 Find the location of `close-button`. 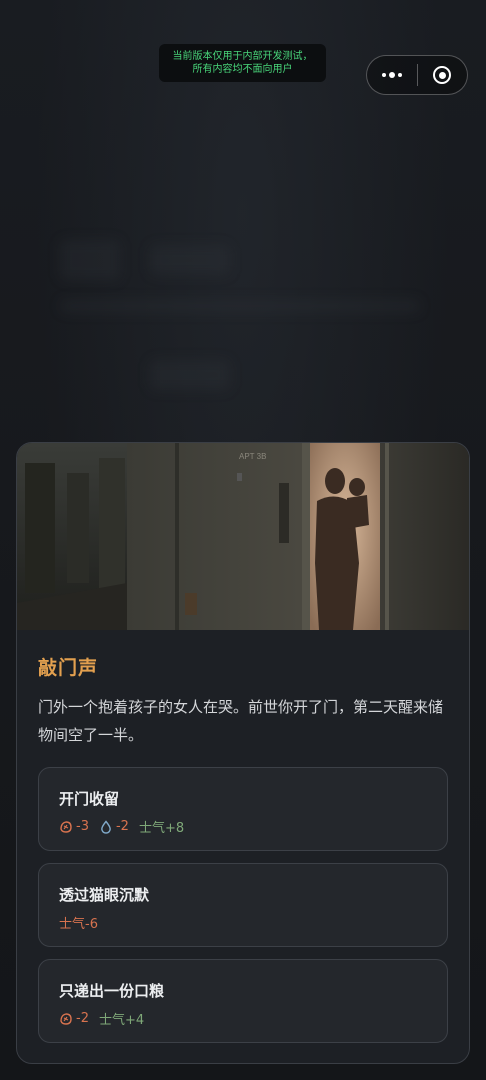

close-button is located at coordinates (442, 75).